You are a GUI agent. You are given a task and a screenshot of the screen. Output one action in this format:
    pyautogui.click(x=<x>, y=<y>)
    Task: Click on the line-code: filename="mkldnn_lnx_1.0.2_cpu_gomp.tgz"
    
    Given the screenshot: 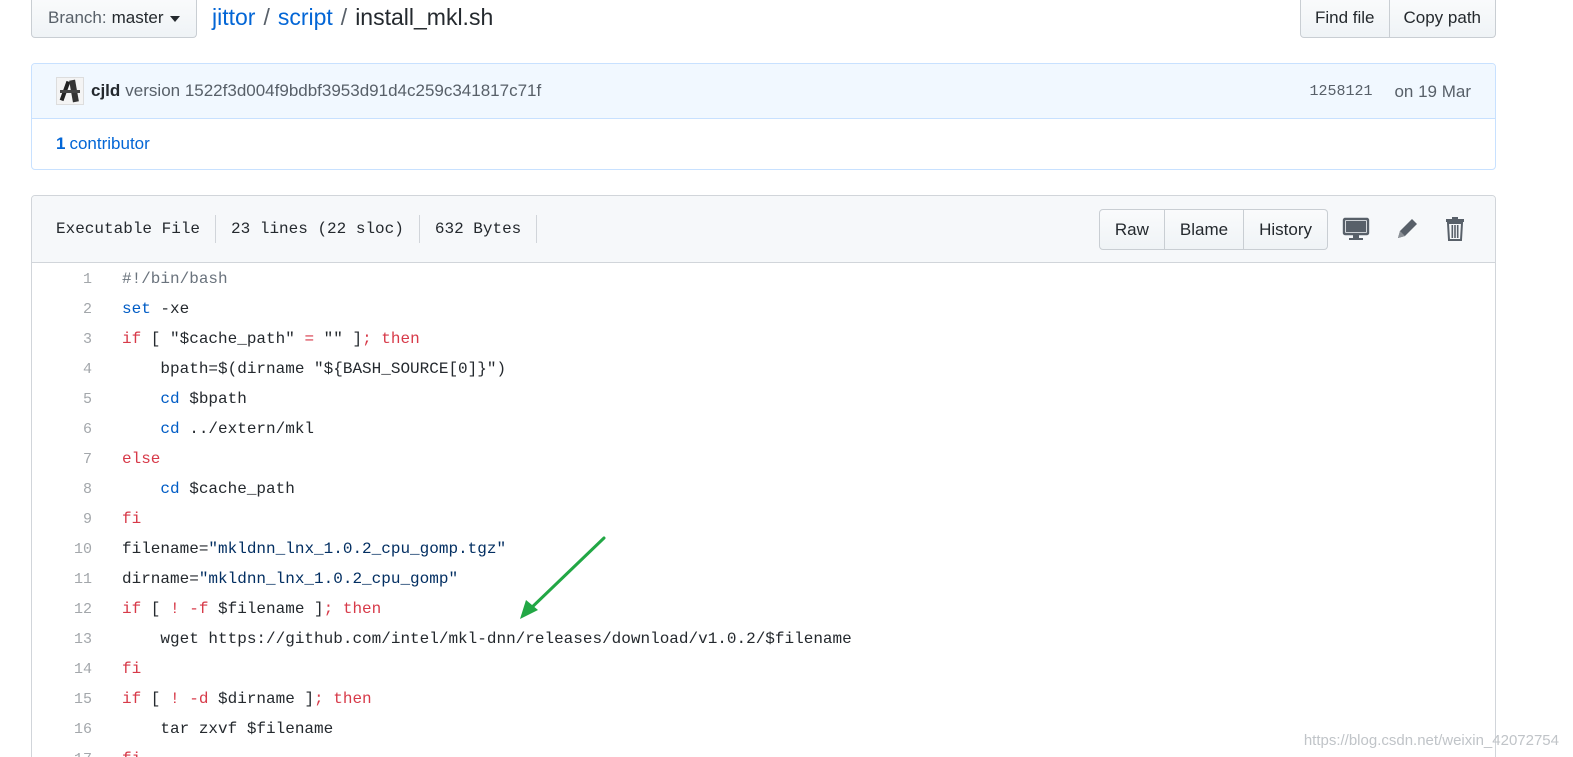 What is the action you would take?
    pyautogui.click(x=314, y=549)
    